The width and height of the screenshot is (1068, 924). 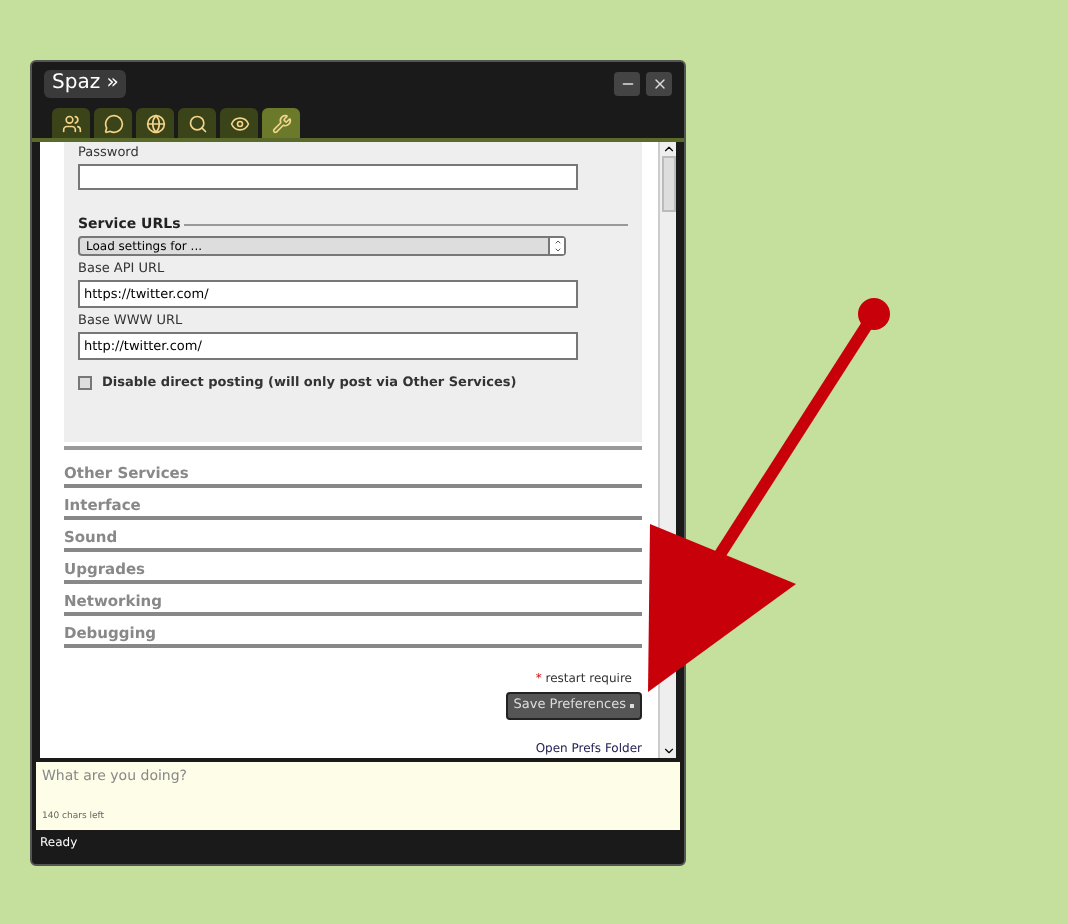 I want to click on scroll-up-icon, so click(x=668, y=149).